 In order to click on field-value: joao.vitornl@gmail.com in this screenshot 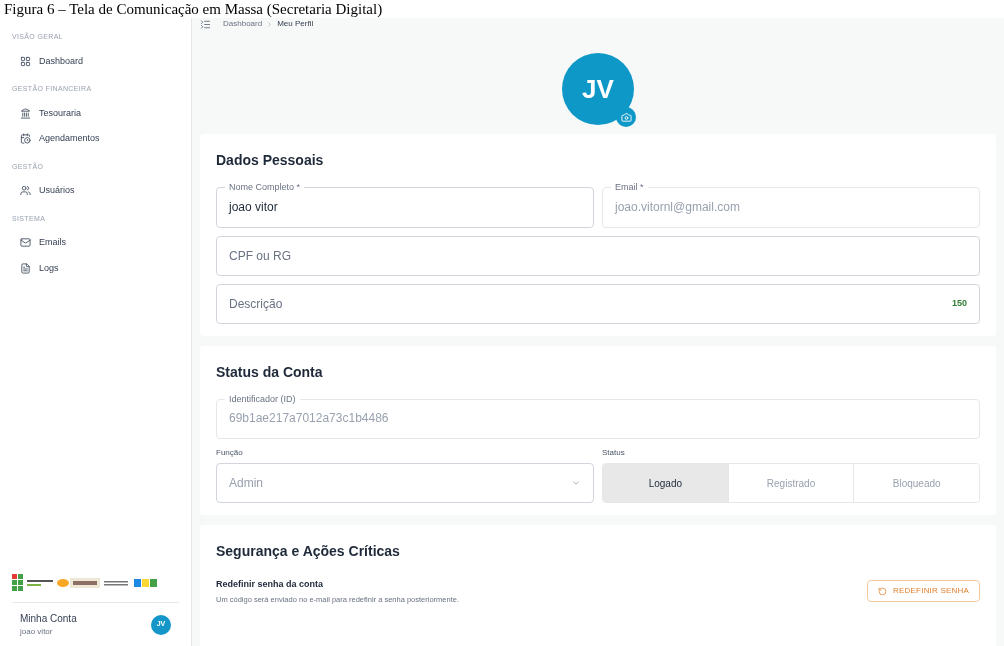, I will do `click(678, 207)`.